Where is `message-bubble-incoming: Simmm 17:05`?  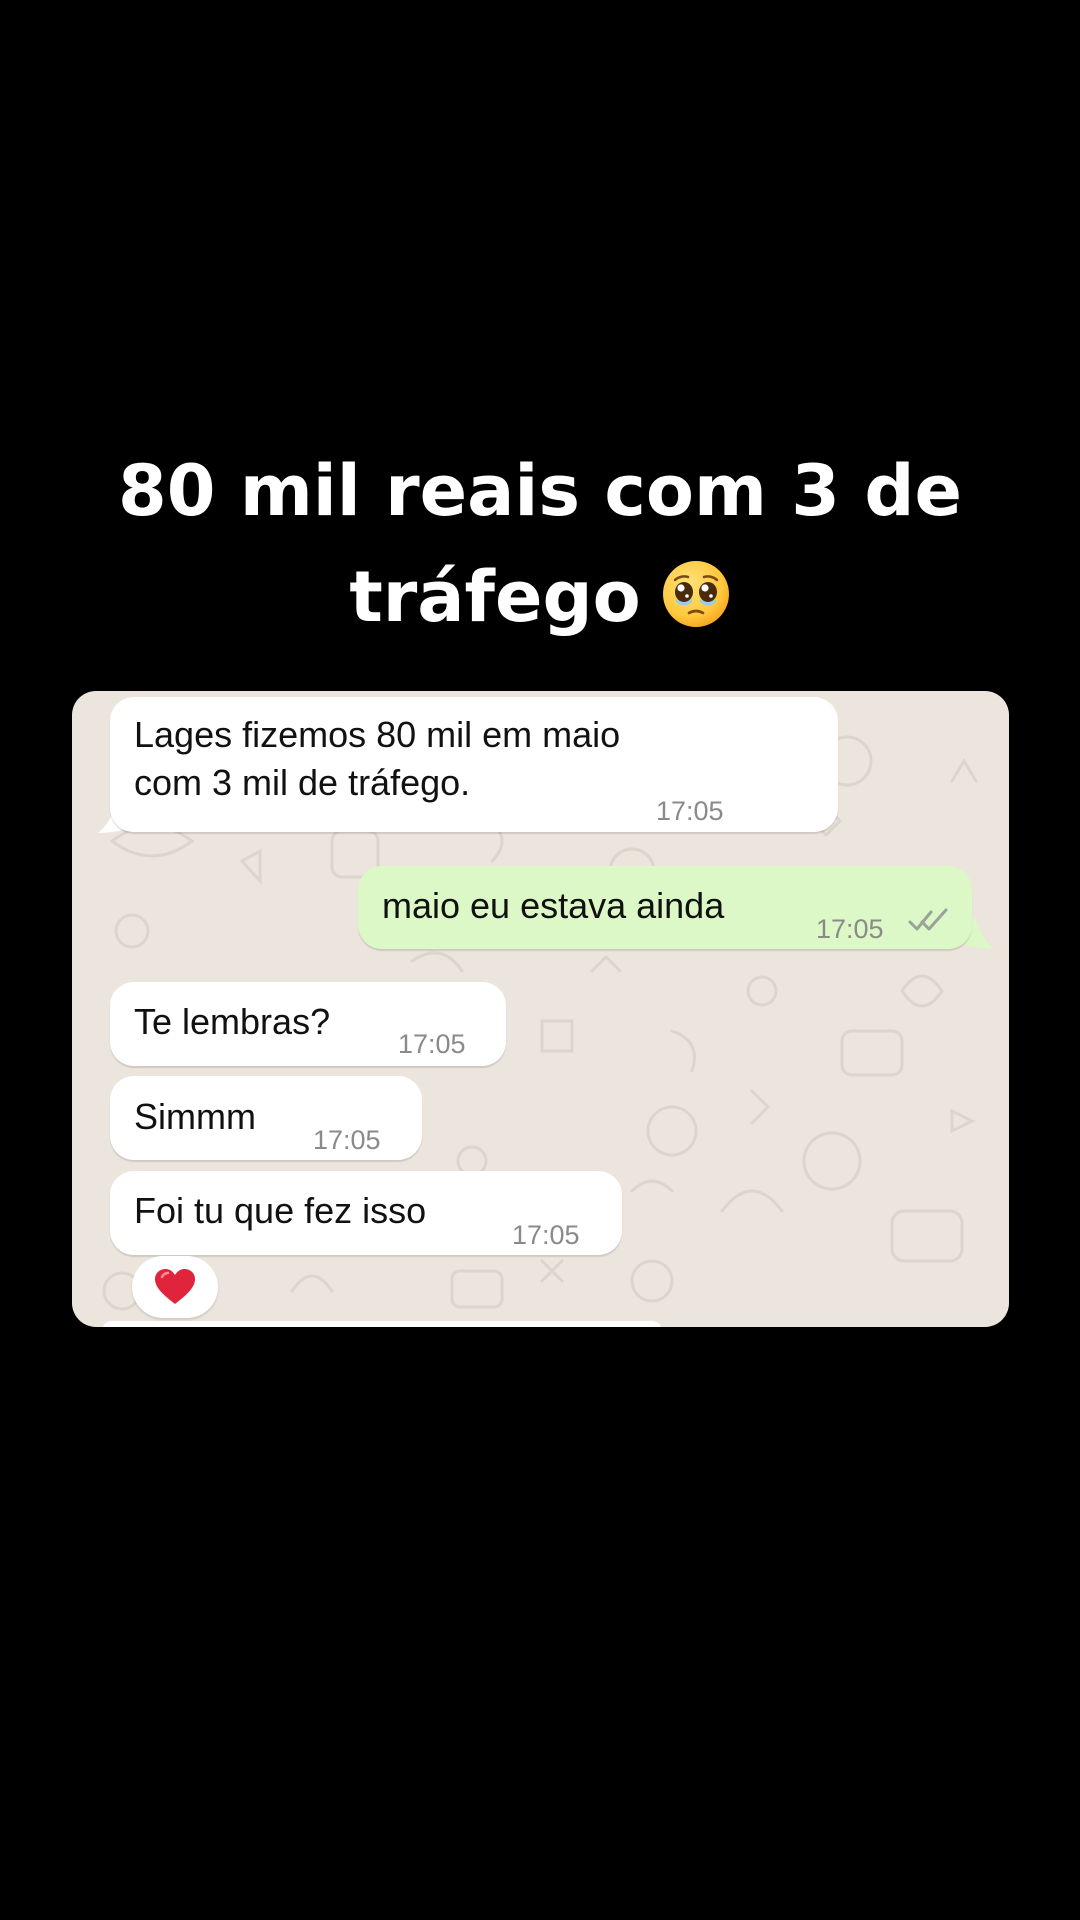
message-bubble-incoming: Simmm 17:05 is located at coordinates (266, 1118).